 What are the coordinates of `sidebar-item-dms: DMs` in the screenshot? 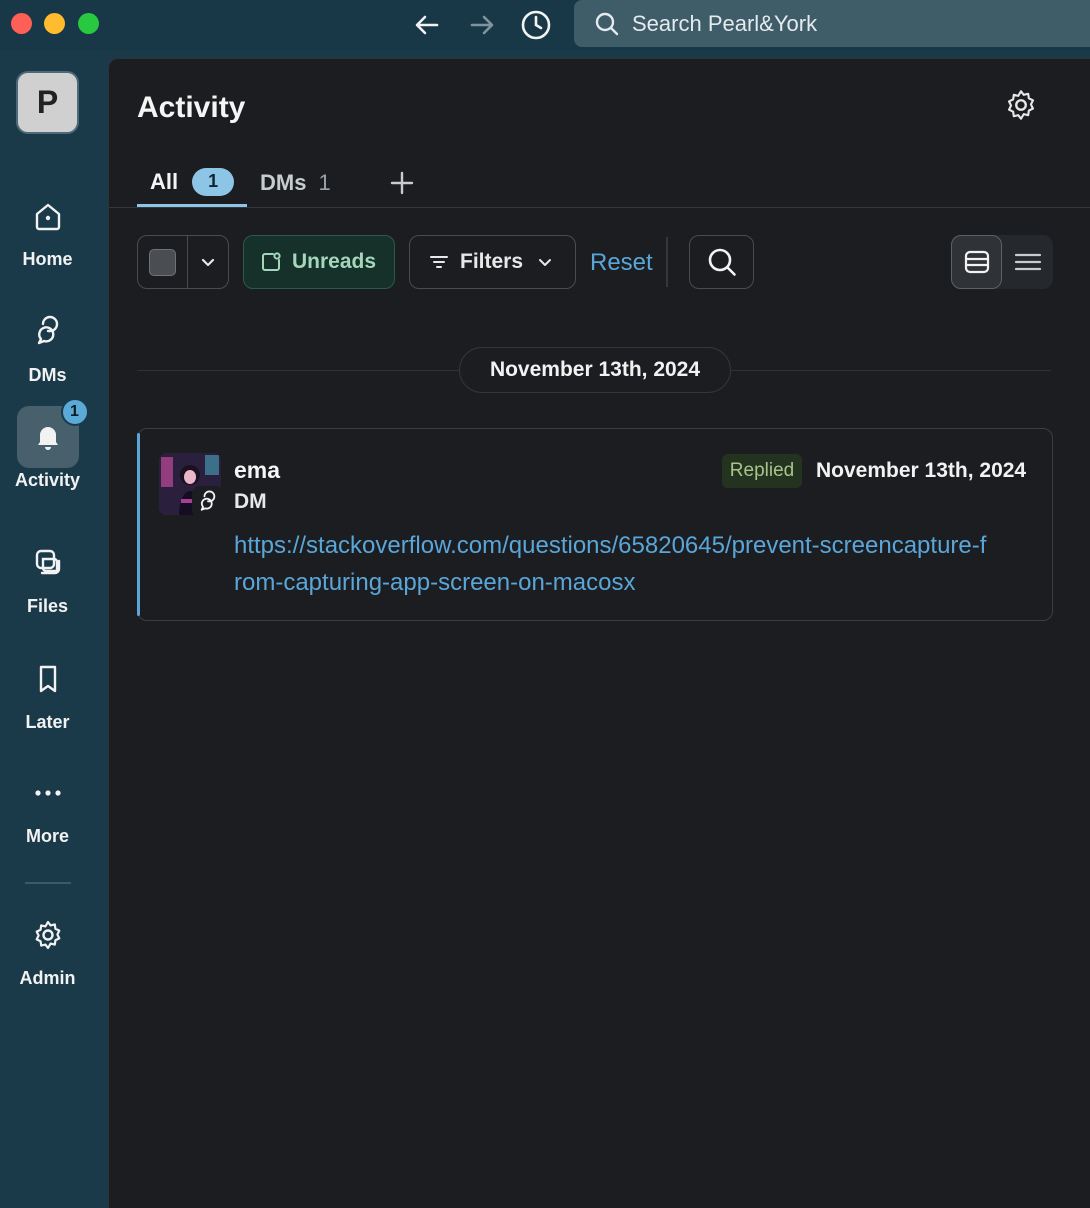 It's located at (47, 343).